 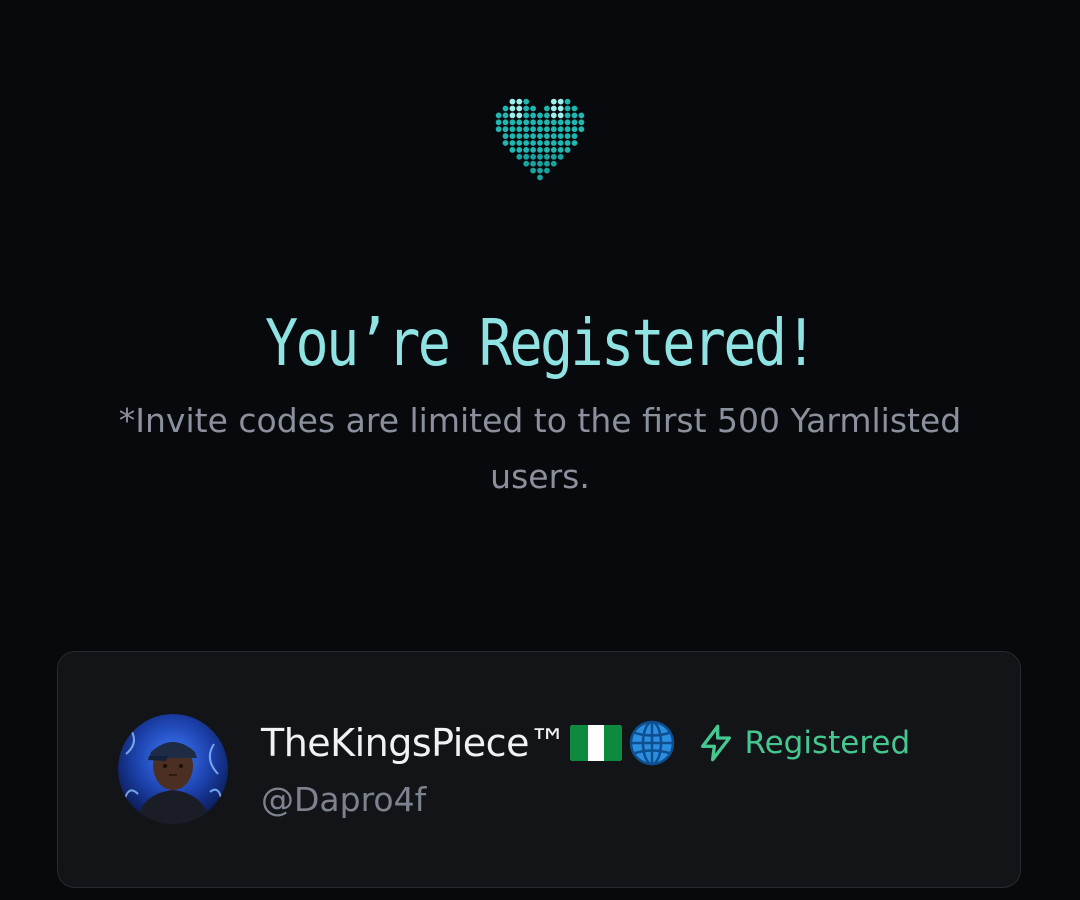 I want to click on avatar, so click(x=173, y=769).